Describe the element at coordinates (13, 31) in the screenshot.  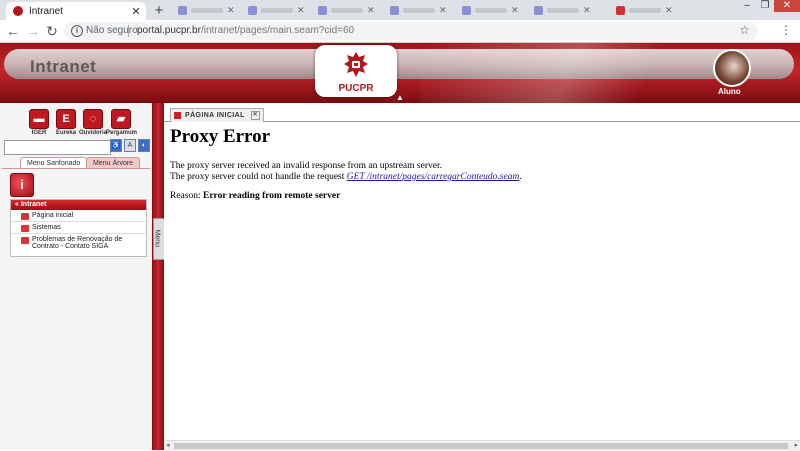
I see `back-arrow-icon: ←` at that location.